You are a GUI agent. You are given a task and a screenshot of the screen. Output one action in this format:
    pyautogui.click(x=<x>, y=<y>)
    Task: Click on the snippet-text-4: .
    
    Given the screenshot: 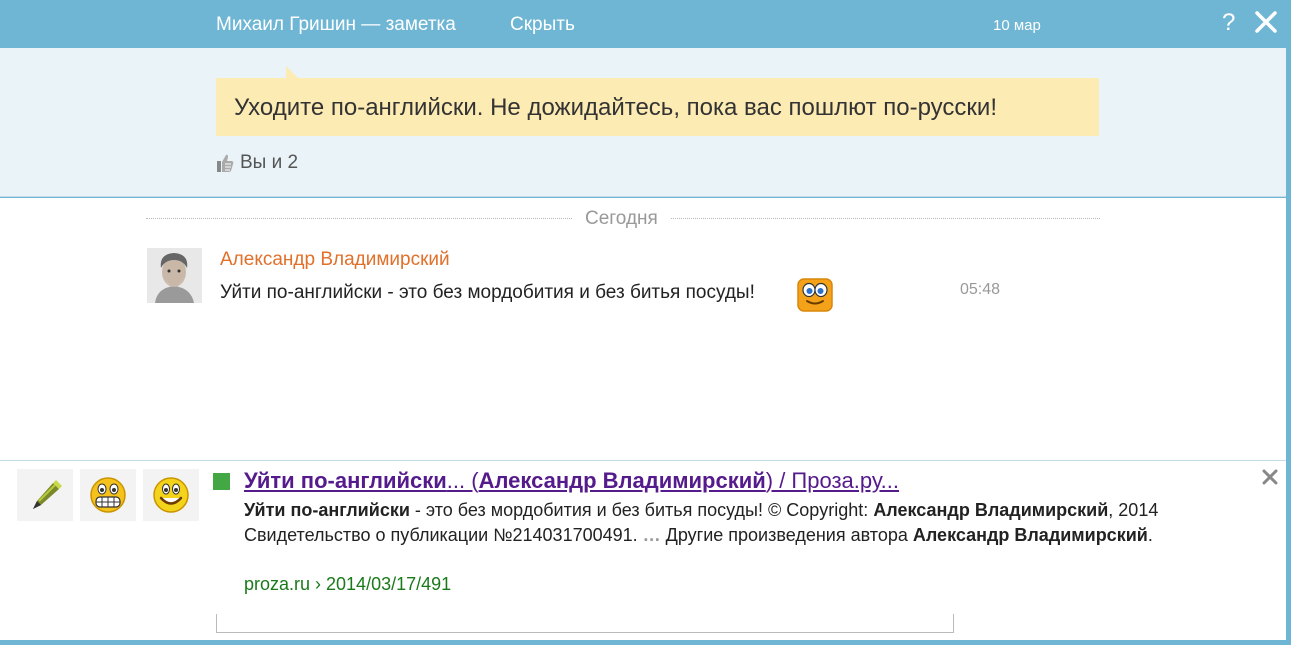 What is the action you would take?
    pyautogui.click(x=1150, y=535)
    